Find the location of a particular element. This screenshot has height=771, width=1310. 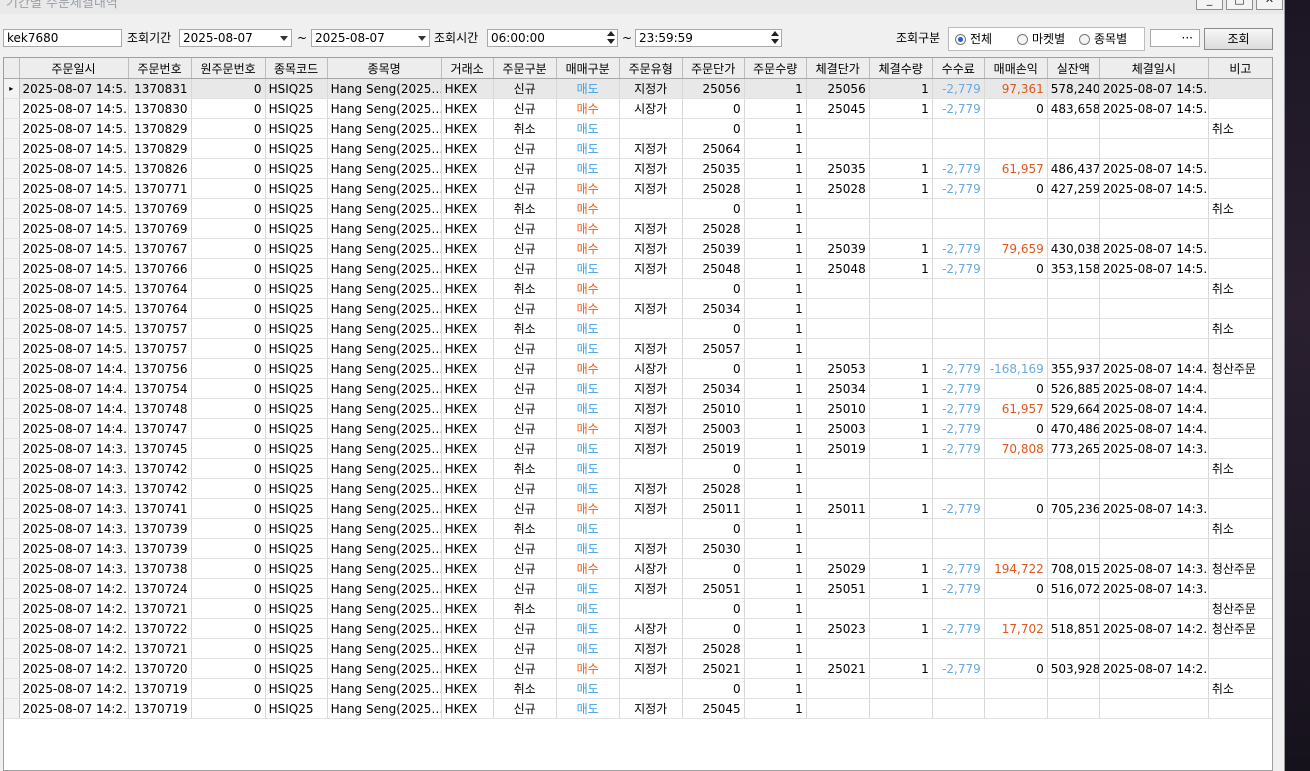

column-header-order-type: 주문유형 is located at coordinates (651, 68).